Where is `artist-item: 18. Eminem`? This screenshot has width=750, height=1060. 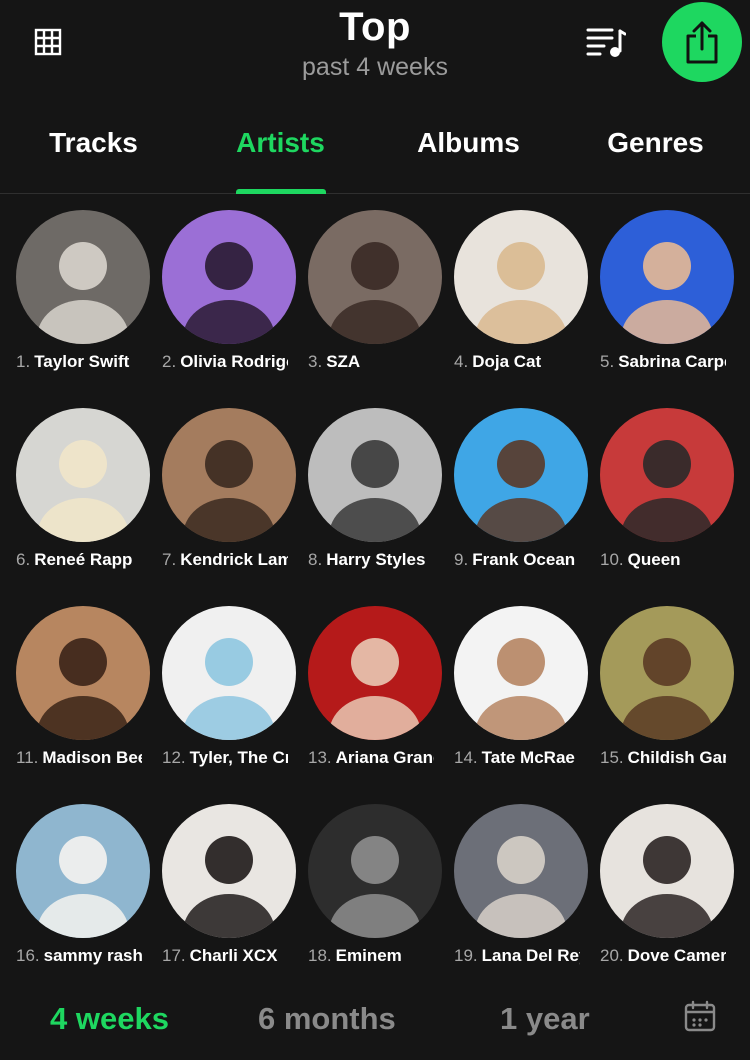
artist-item: 18. Eminem is located at coordinates (381, 887).